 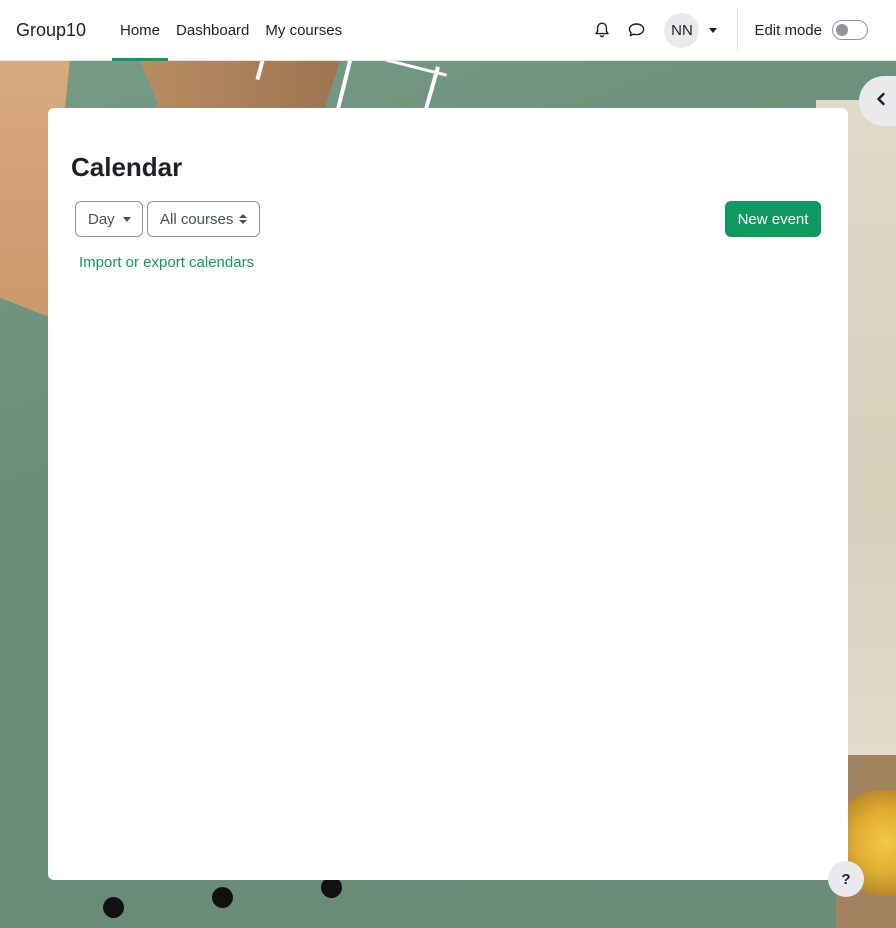 I want to click on view-select: Day, so click(x=109, y=219).